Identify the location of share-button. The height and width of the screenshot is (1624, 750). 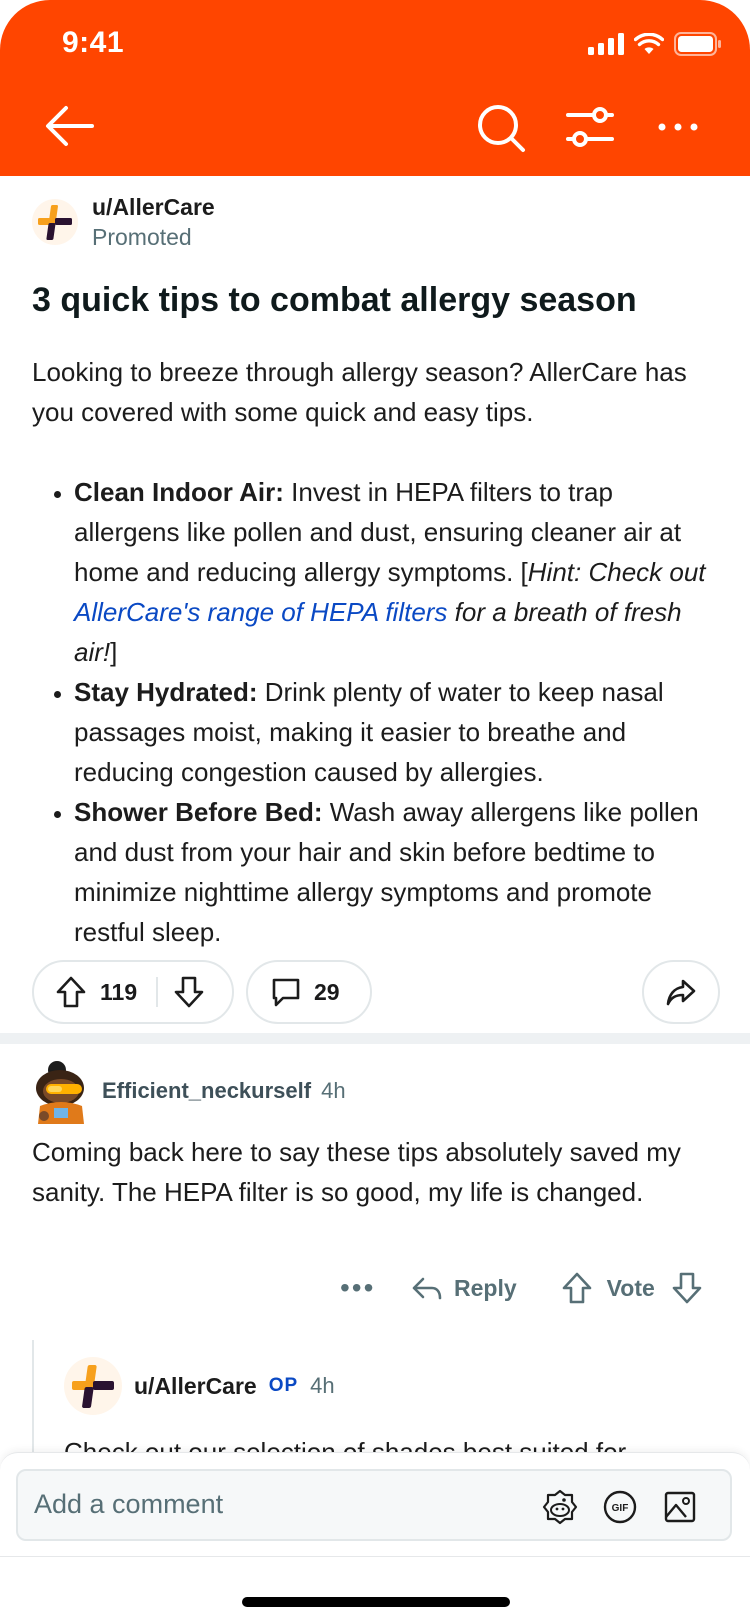
(681, 992).